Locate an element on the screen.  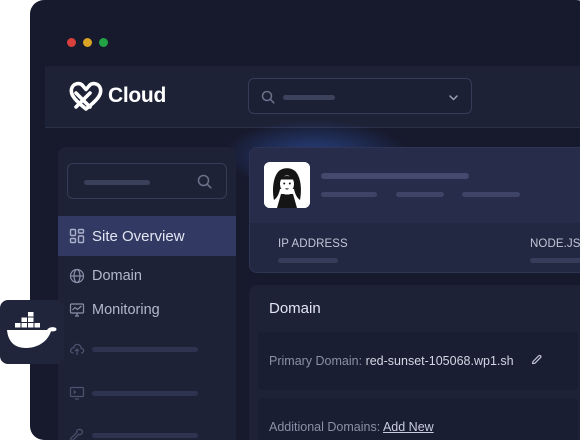
sidebar-item-label: Monitoring is located at coordinates (126, 310).